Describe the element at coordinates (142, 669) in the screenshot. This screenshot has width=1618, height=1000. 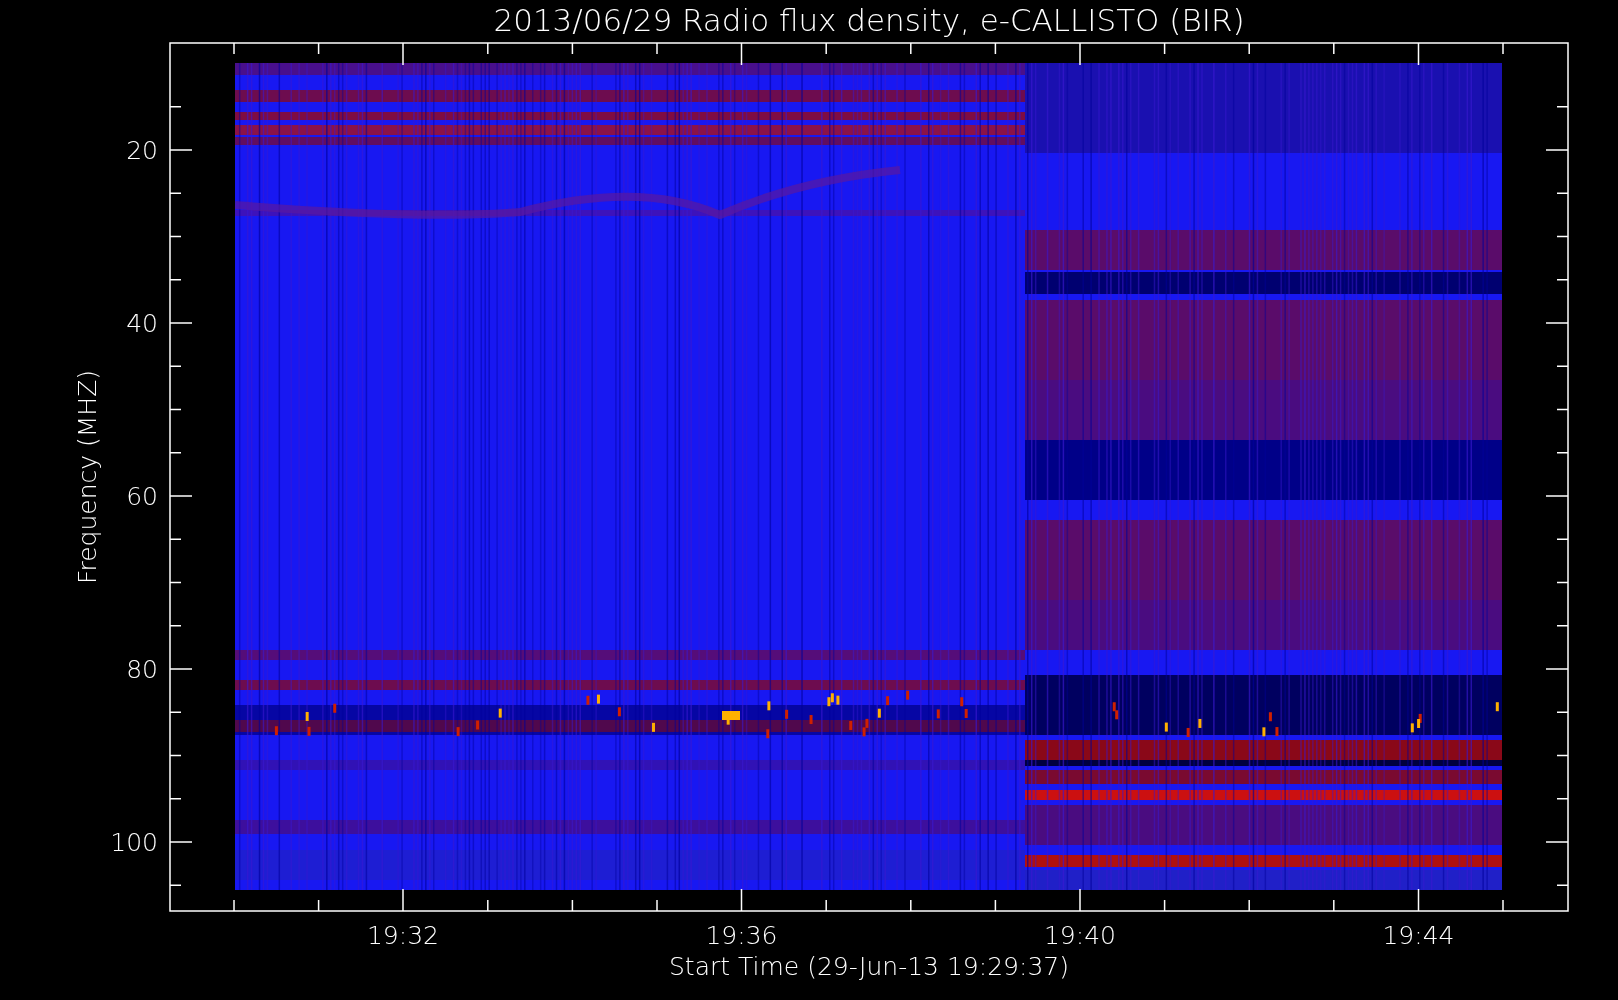
I see `y-tick-label: 80` at that location.